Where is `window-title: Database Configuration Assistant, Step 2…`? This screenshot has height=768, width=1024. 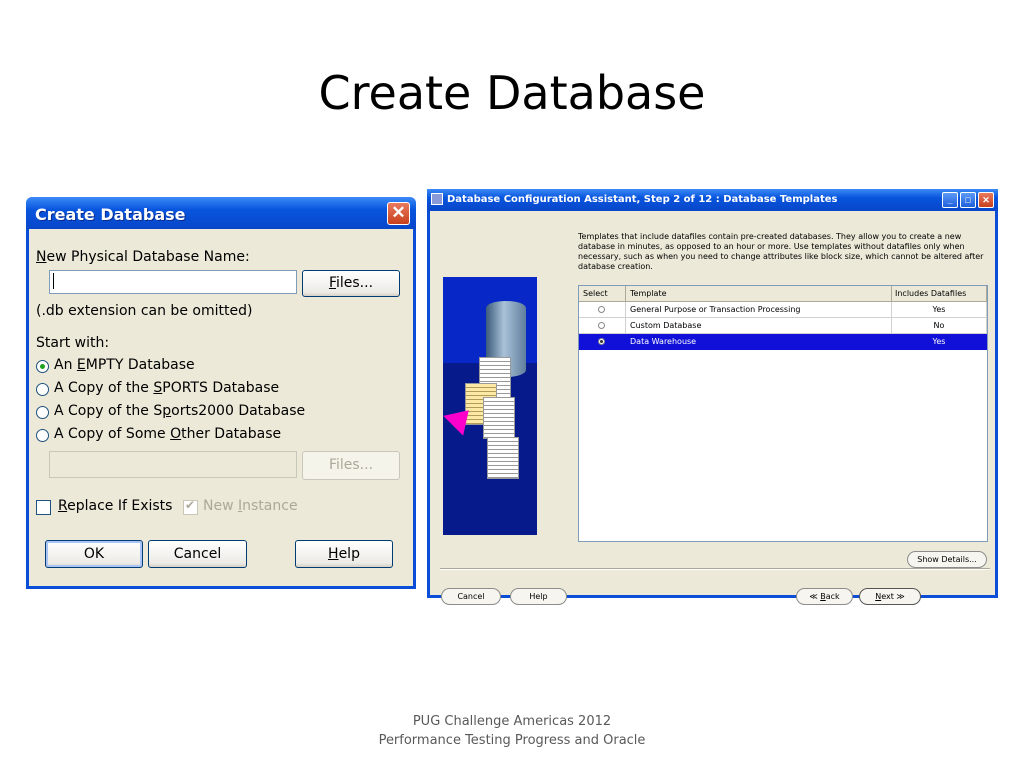 window-title: Database Configuration Assistant, Step 2… is located at coordinates (642, 199).